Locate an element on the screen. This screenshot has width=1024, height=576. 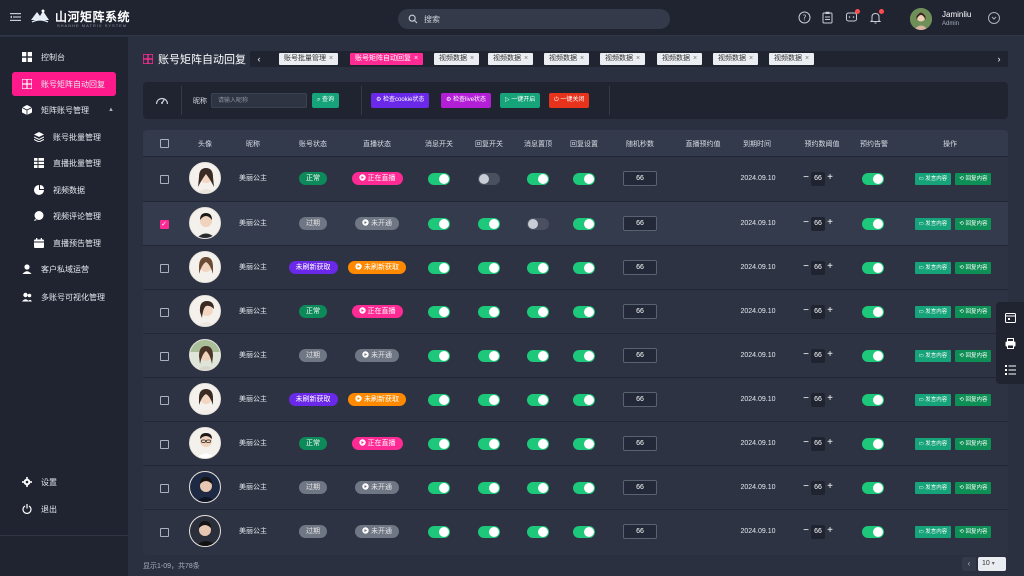
menu-toggle-icon is located at coordinates (15, 17).